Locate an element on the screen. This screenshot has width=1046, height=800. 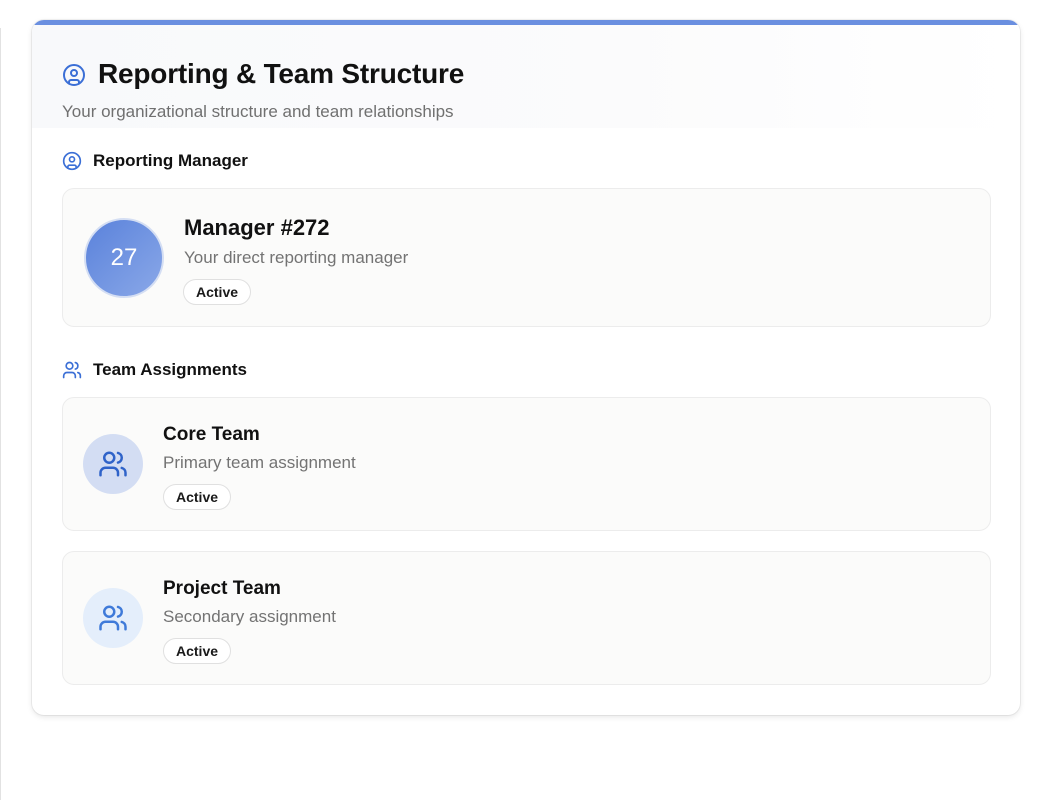
team-card-core: Core Team Primary team assignment Active is located at coordinates (526, 464).